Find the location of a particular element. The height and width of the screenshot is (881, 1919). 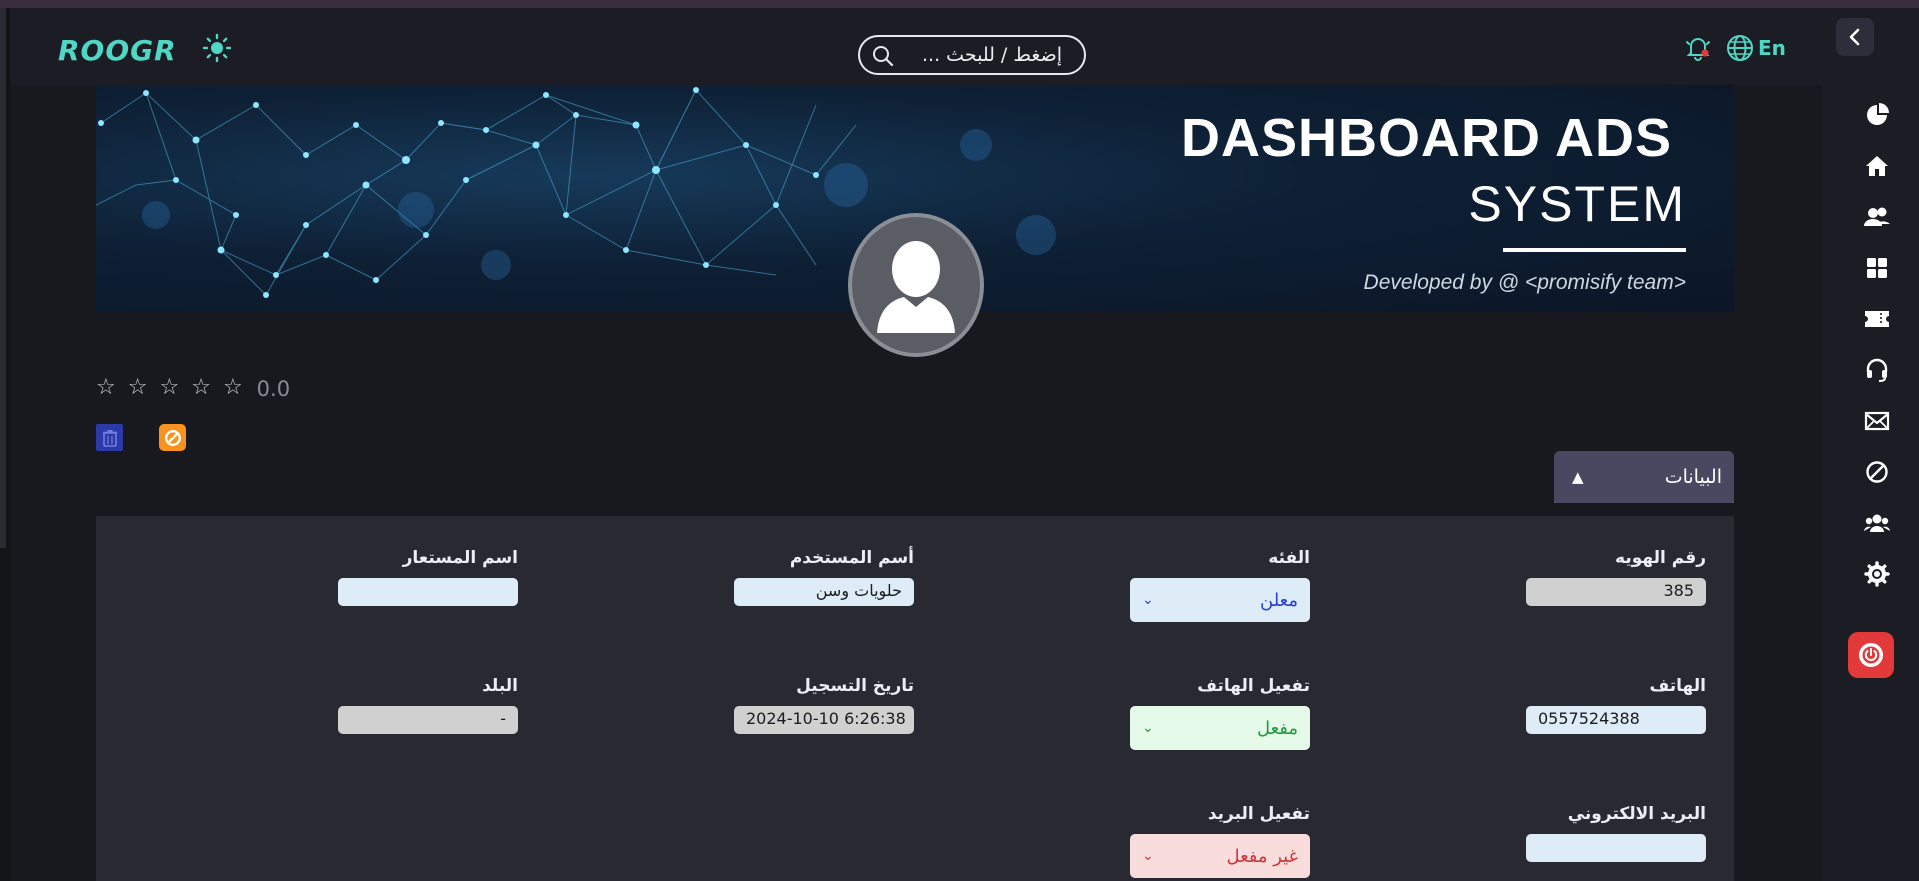

country-label: البلد is located at coordinates (500, 686).